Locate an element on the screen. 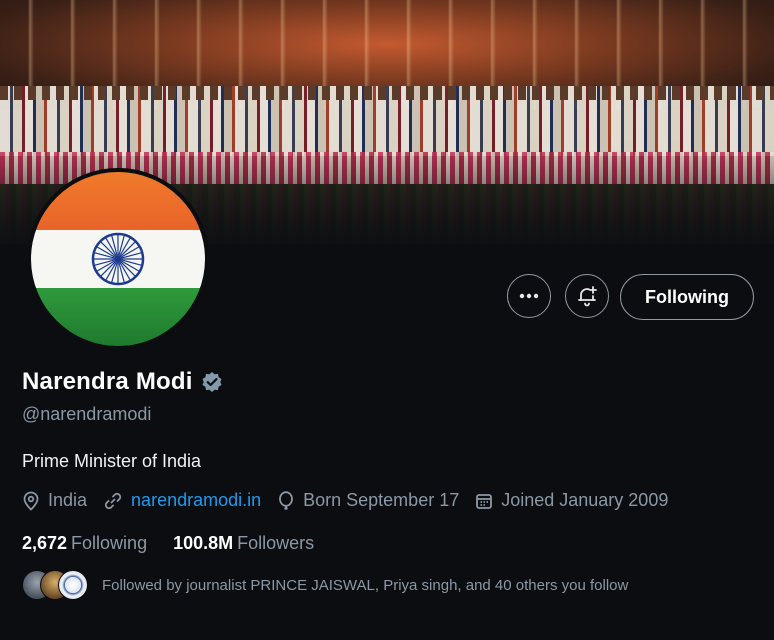 The height and width of the screenshot is (640, 774). following-count: 2,672 is located at coordinates (45, 543).